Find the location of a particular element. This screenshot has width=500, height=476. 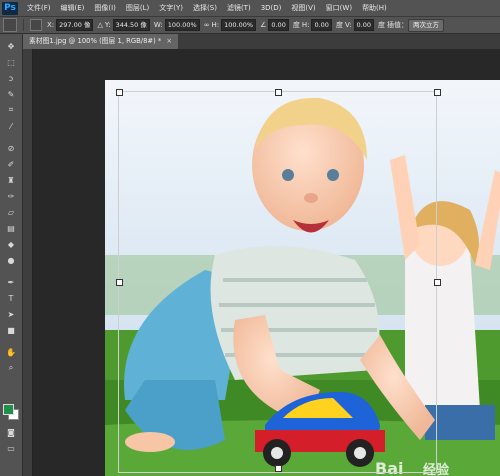

hskew-label: H: is located at coordinates (305, 25).